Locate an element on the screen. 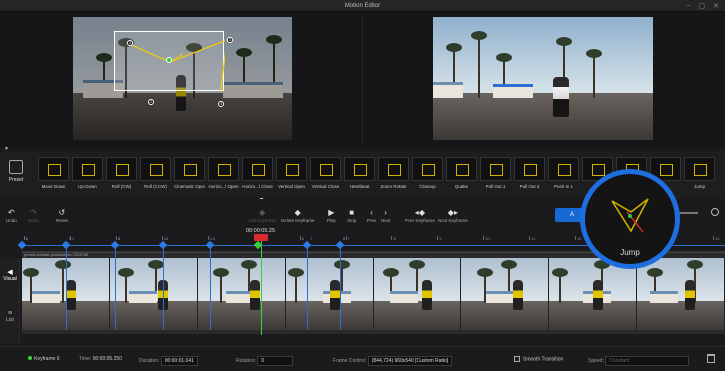 The width and height of the screenshot is (725, 371). delete-keyframe-icon: ◆ is located at coordinates (297, 212).